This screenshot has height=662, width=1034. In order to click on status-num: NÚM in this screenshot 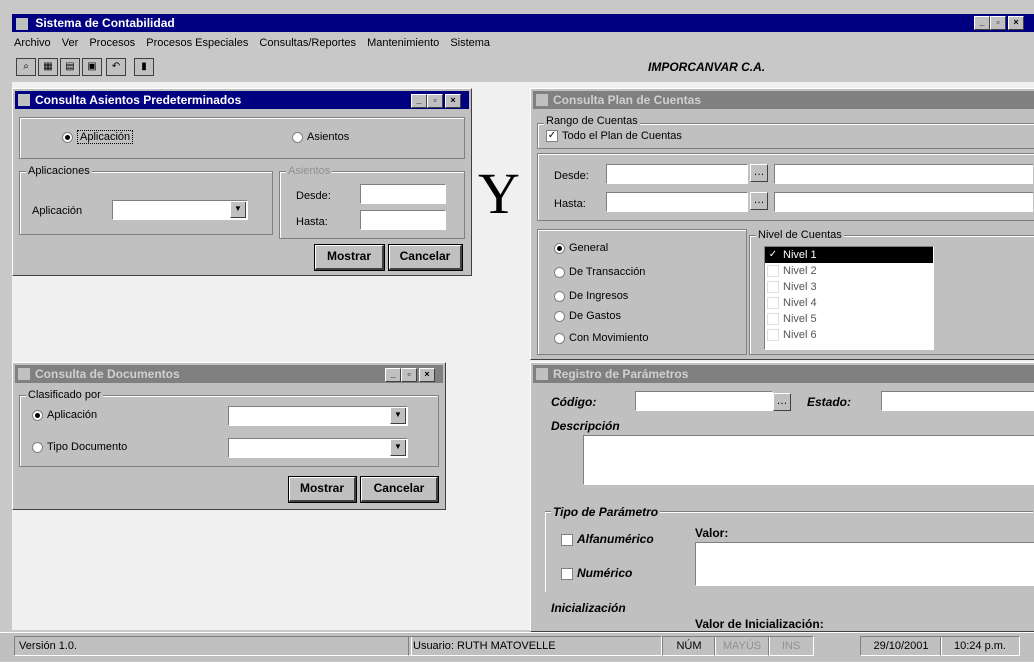, I will do `click(689, 646)`.